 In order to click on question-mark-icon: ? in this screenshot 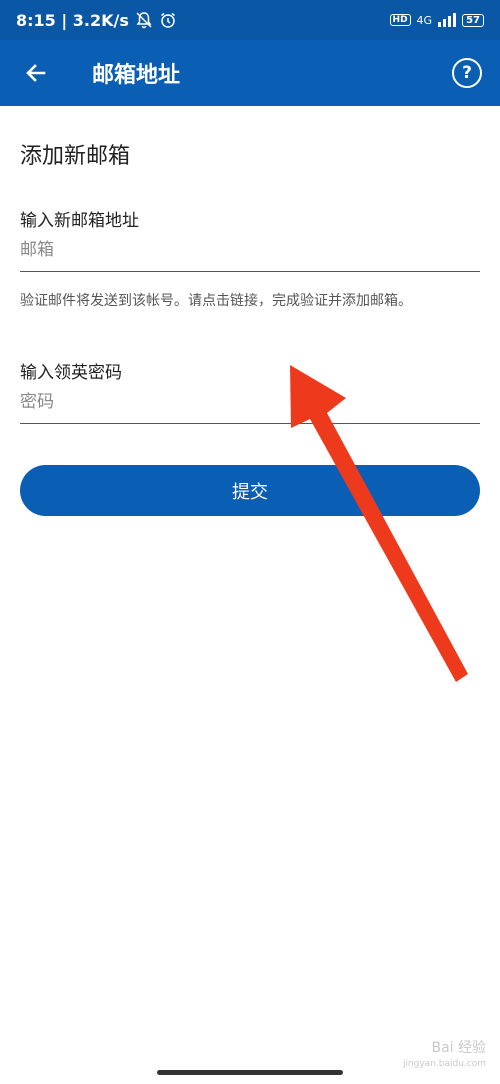, I will do `click(467, 73)`.